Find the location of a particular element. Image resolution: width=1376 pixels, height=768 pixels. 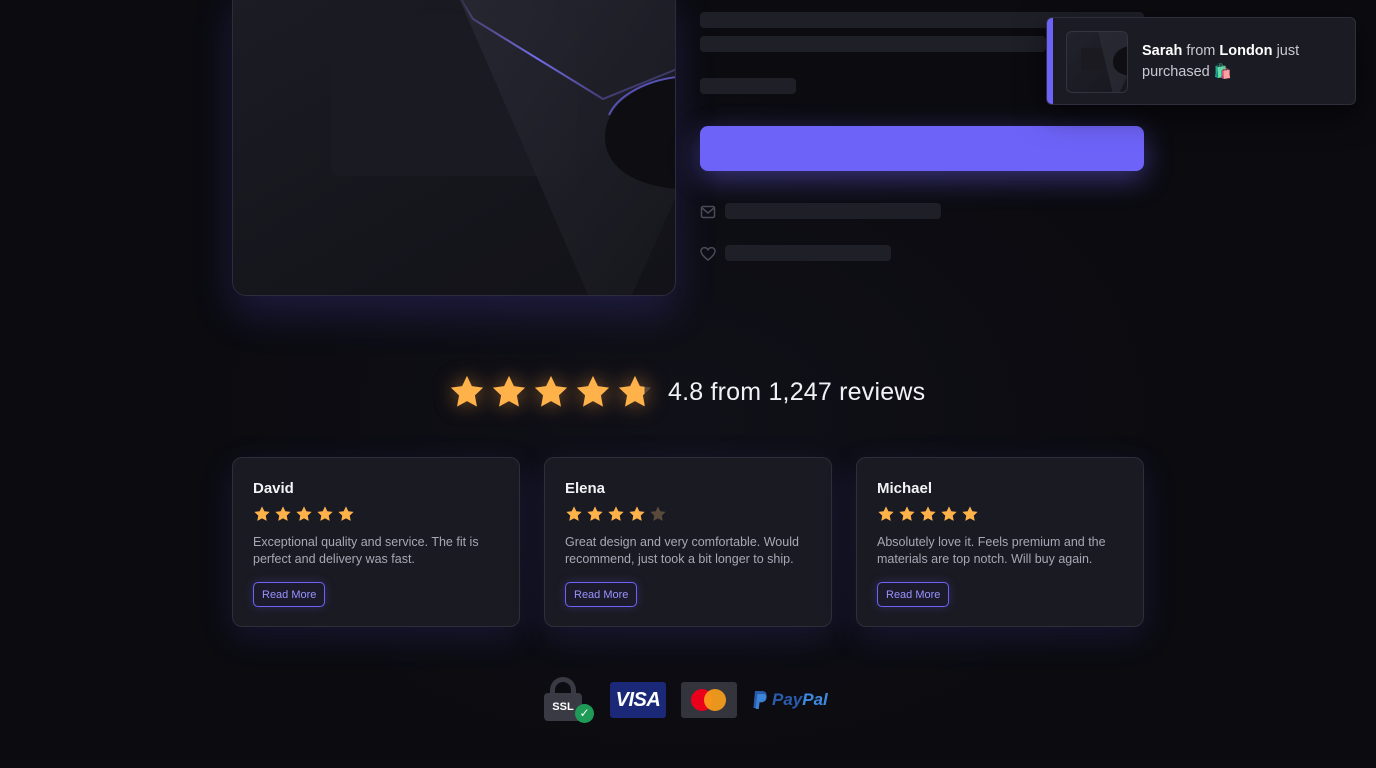

heart-icon is located at coordinates (708, 254).